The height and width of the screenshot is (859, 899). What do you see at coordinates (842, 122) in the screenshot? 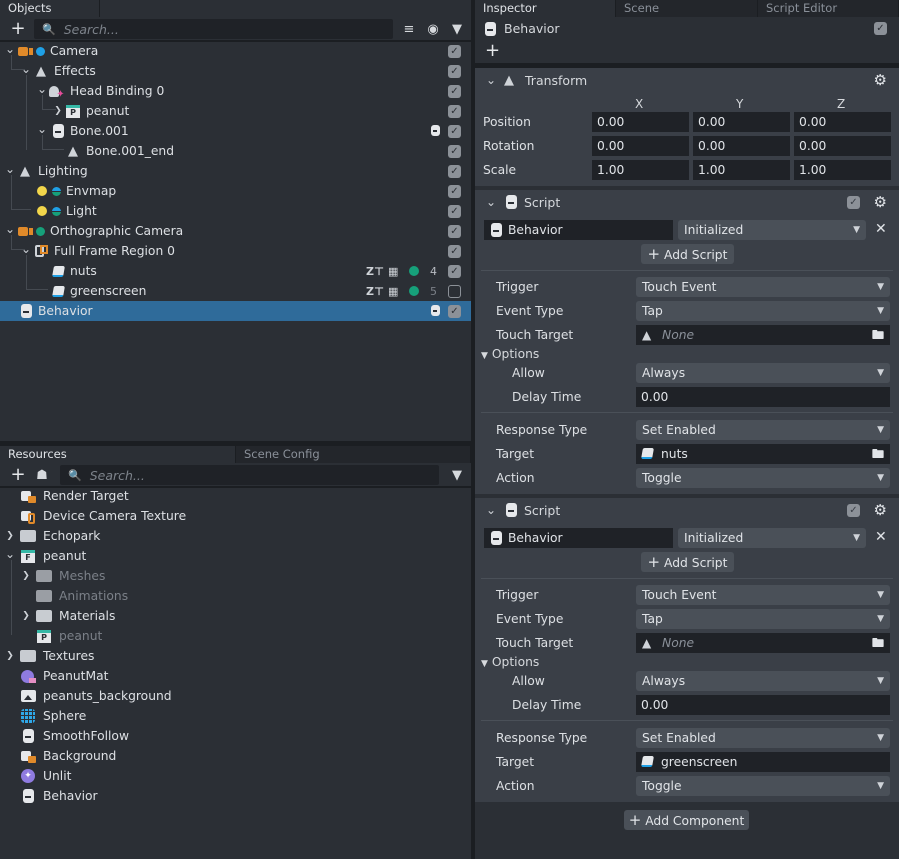
I see `position-z-input: 0.00` at bounding box center [842, 122].